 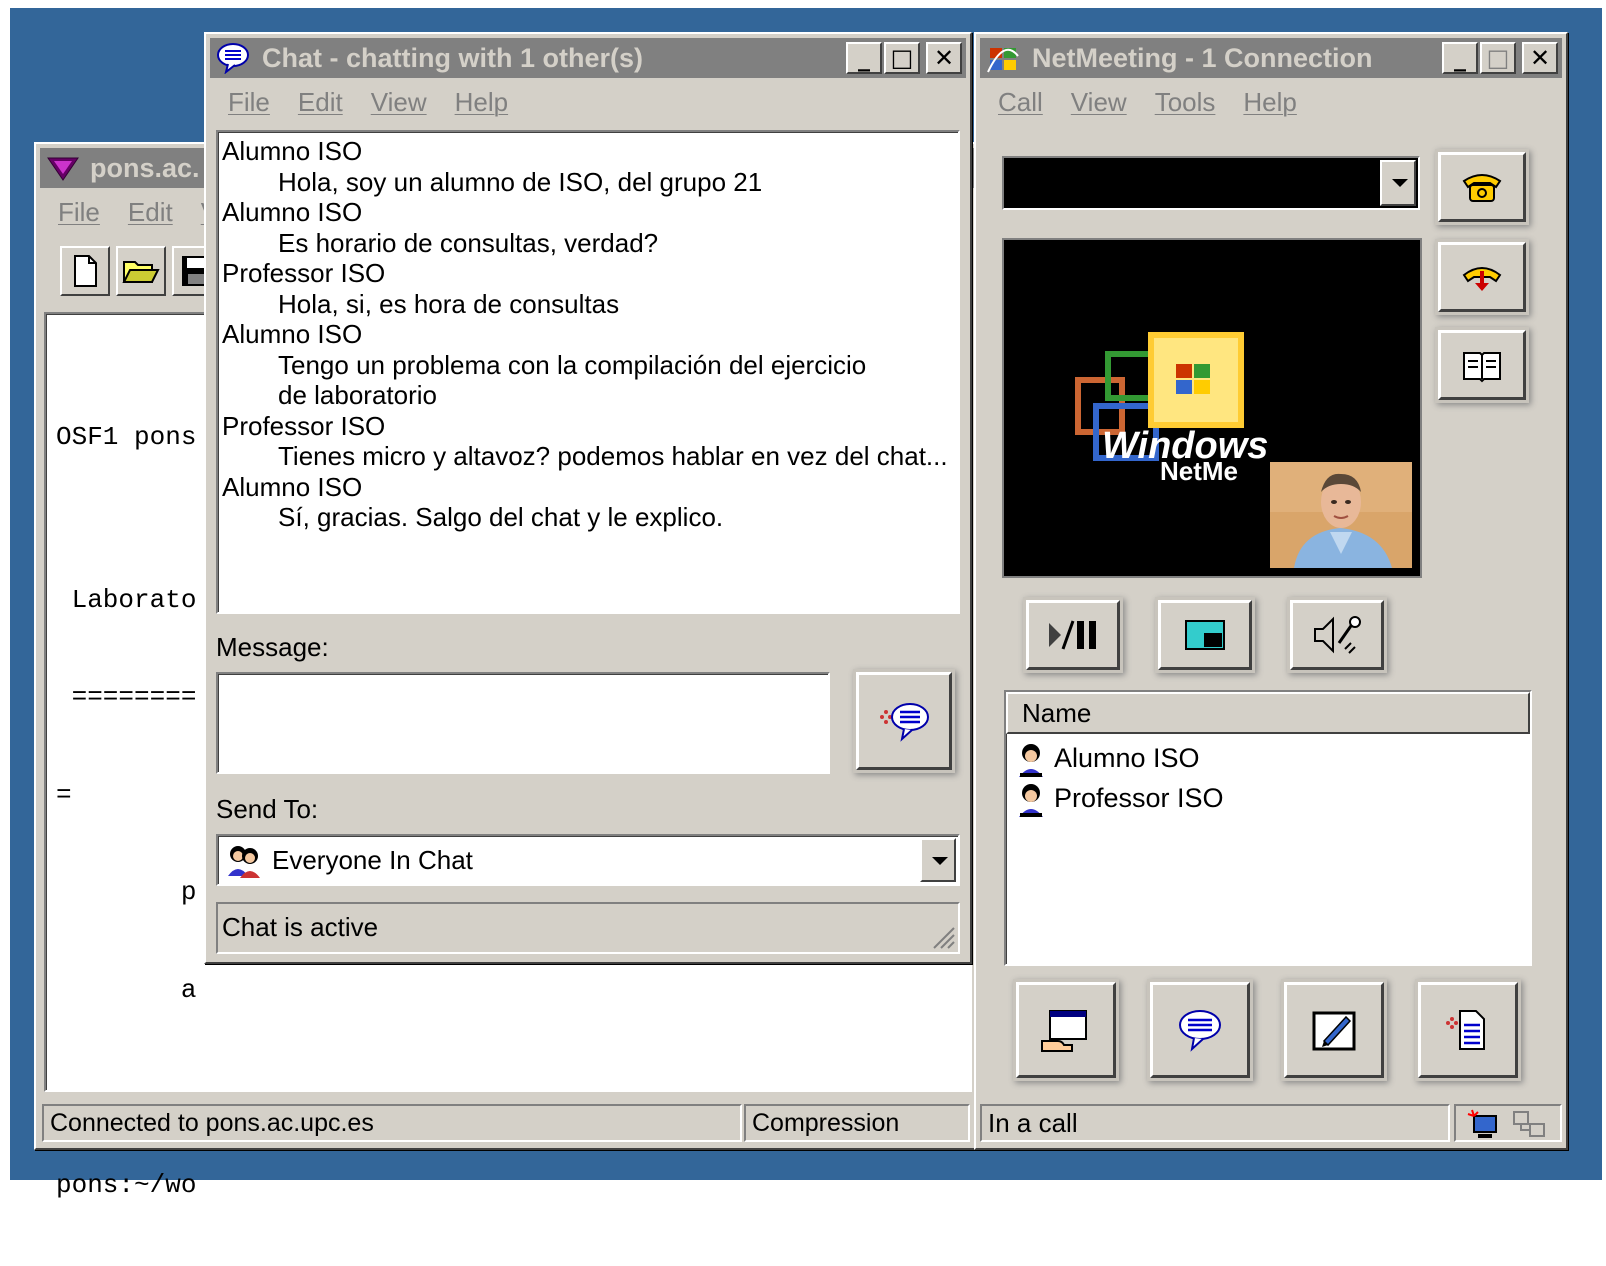 What do you see at coordinates (1398, 183) in the screenshot?
I see `address-dropdown-button` at bounding box center [1398, 183].